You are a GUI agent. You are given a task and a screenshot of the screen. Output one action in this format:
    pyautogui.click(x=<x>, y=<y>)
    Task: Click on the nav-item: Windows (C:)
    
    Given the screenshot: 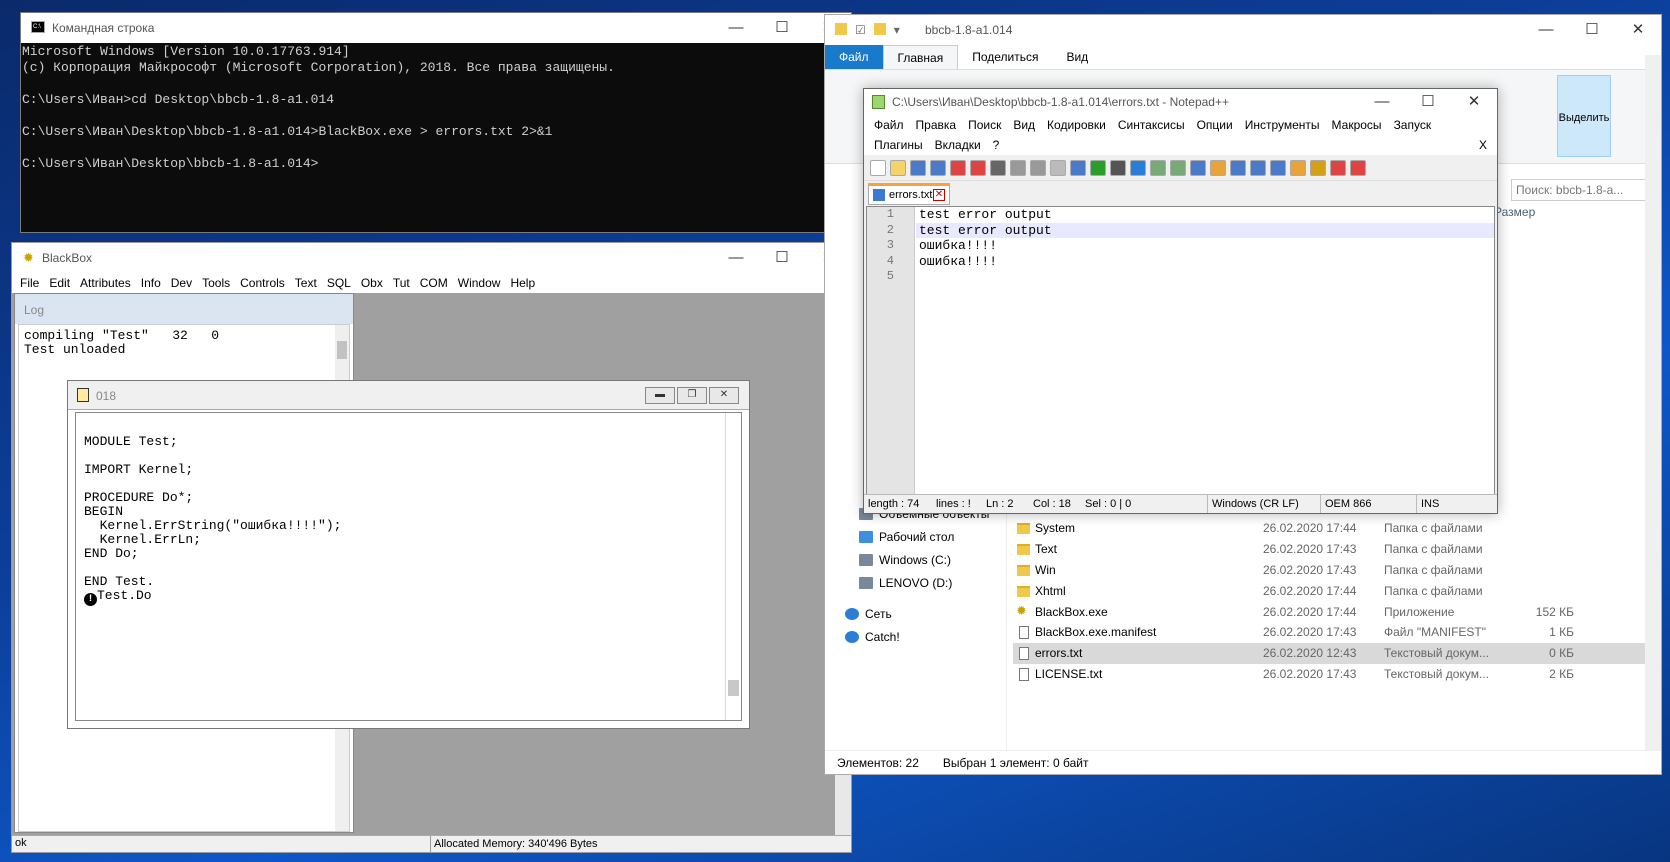 What is the action you would take?
    pyautogui.click(x=930, y=560)
    